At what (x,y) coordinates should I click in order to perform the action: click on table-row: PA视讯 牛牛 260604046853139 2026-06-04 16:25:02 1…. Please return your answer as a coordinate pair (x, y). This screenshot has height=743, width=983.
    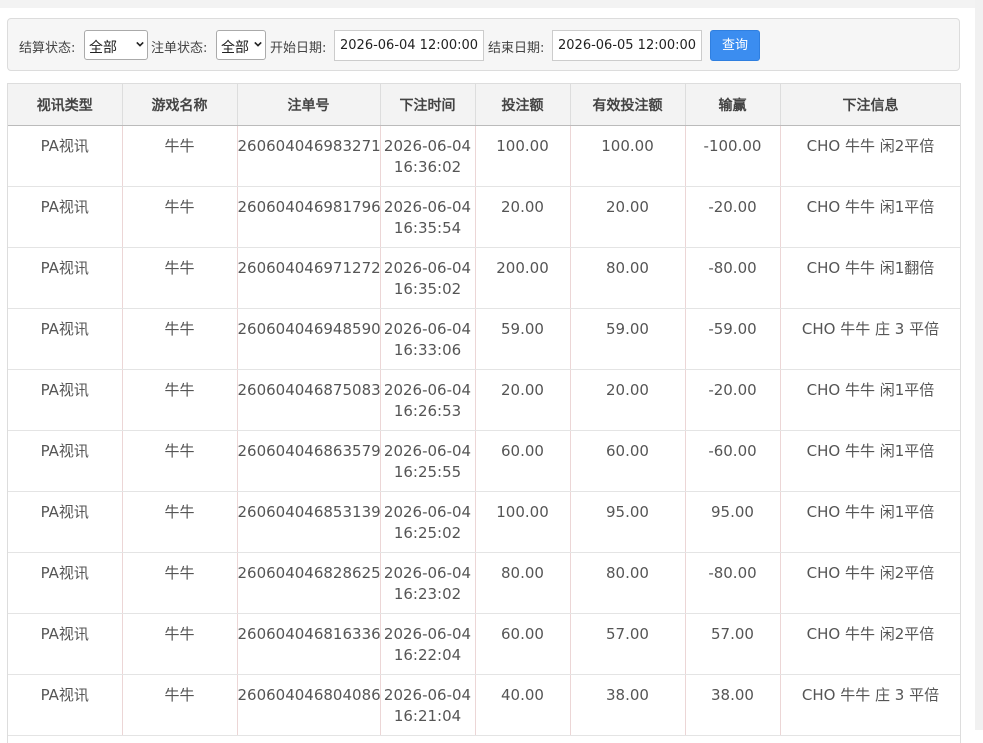
    Looking at the image, I should click on (484, 522).